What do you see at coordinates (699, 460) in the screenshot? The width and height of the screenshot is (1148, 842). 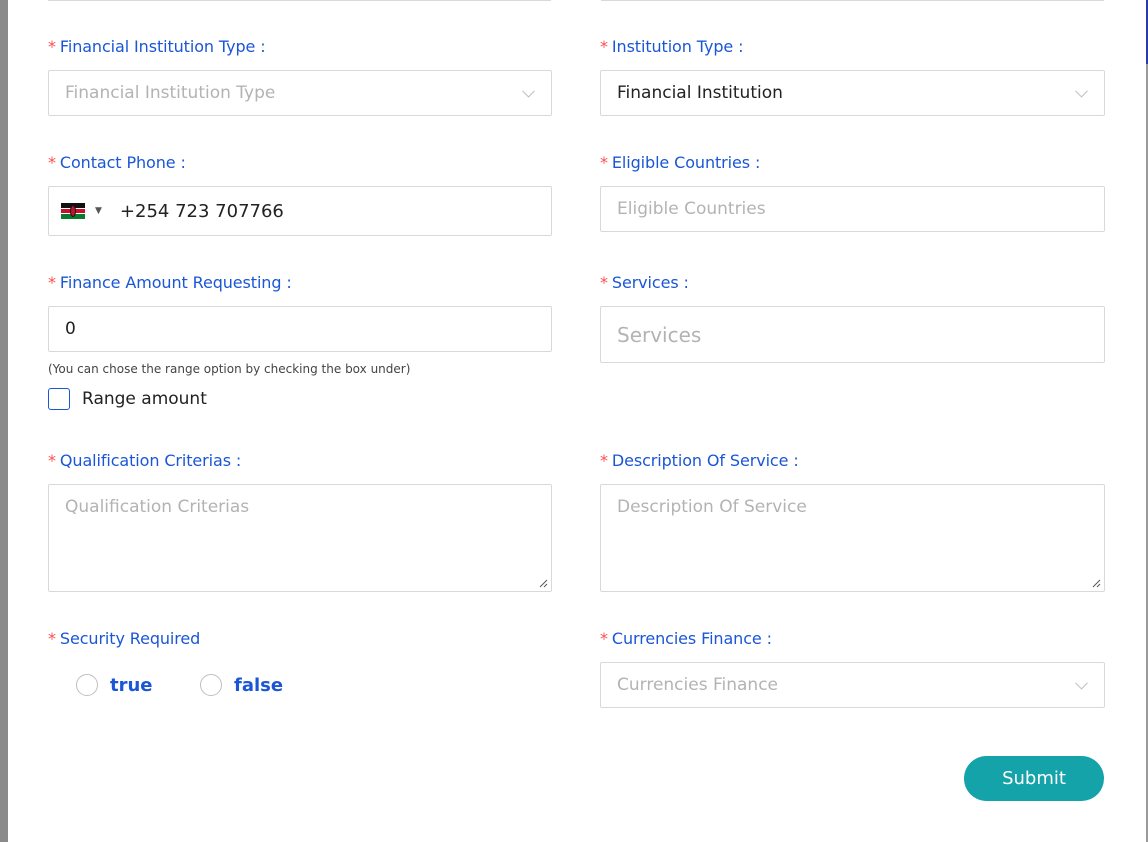 I see `description-of-service-label: * Description Of Service :` at bounding box center [699, 460].